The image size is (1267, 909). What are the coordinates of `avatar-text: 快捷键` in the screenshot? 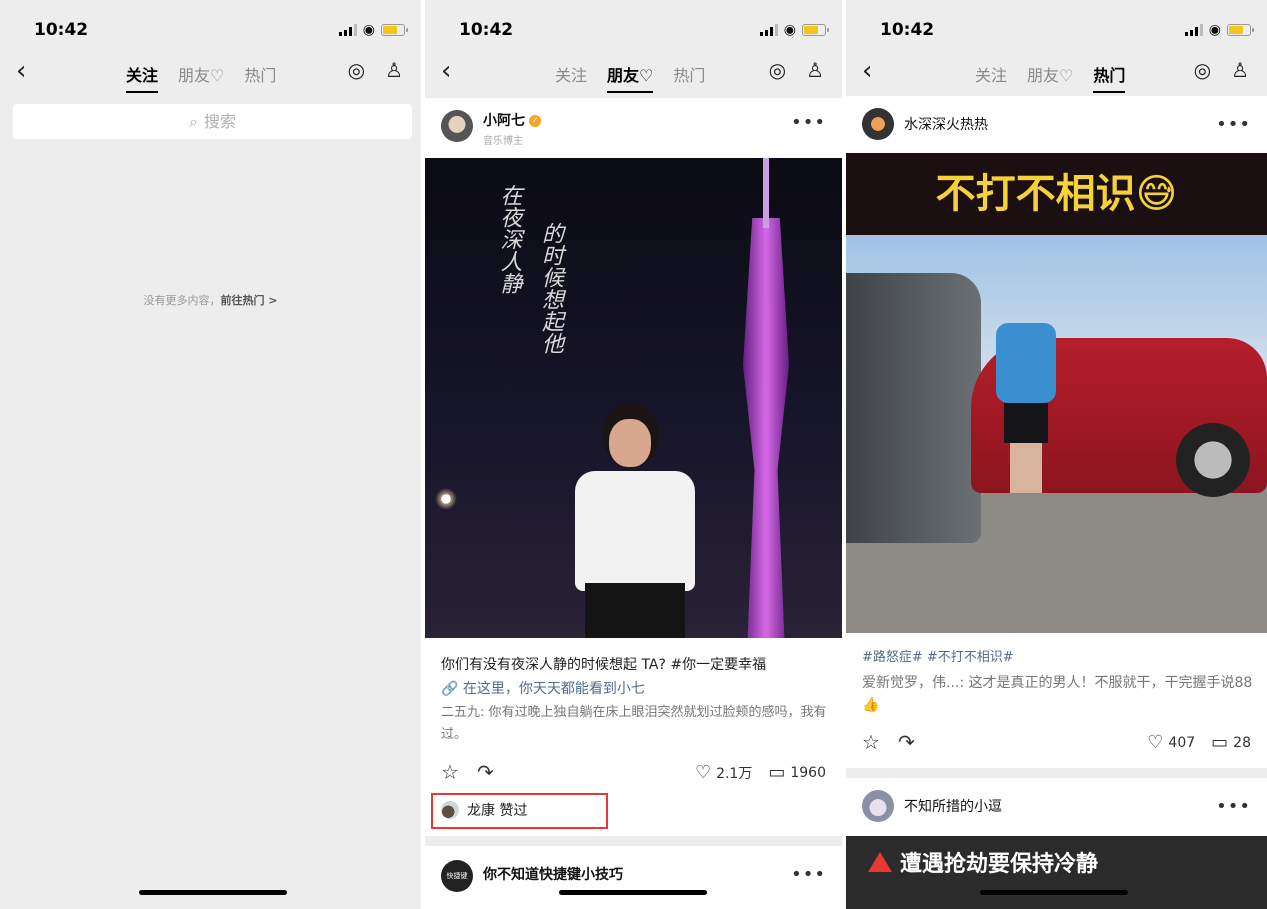 It's located at (457, 876).